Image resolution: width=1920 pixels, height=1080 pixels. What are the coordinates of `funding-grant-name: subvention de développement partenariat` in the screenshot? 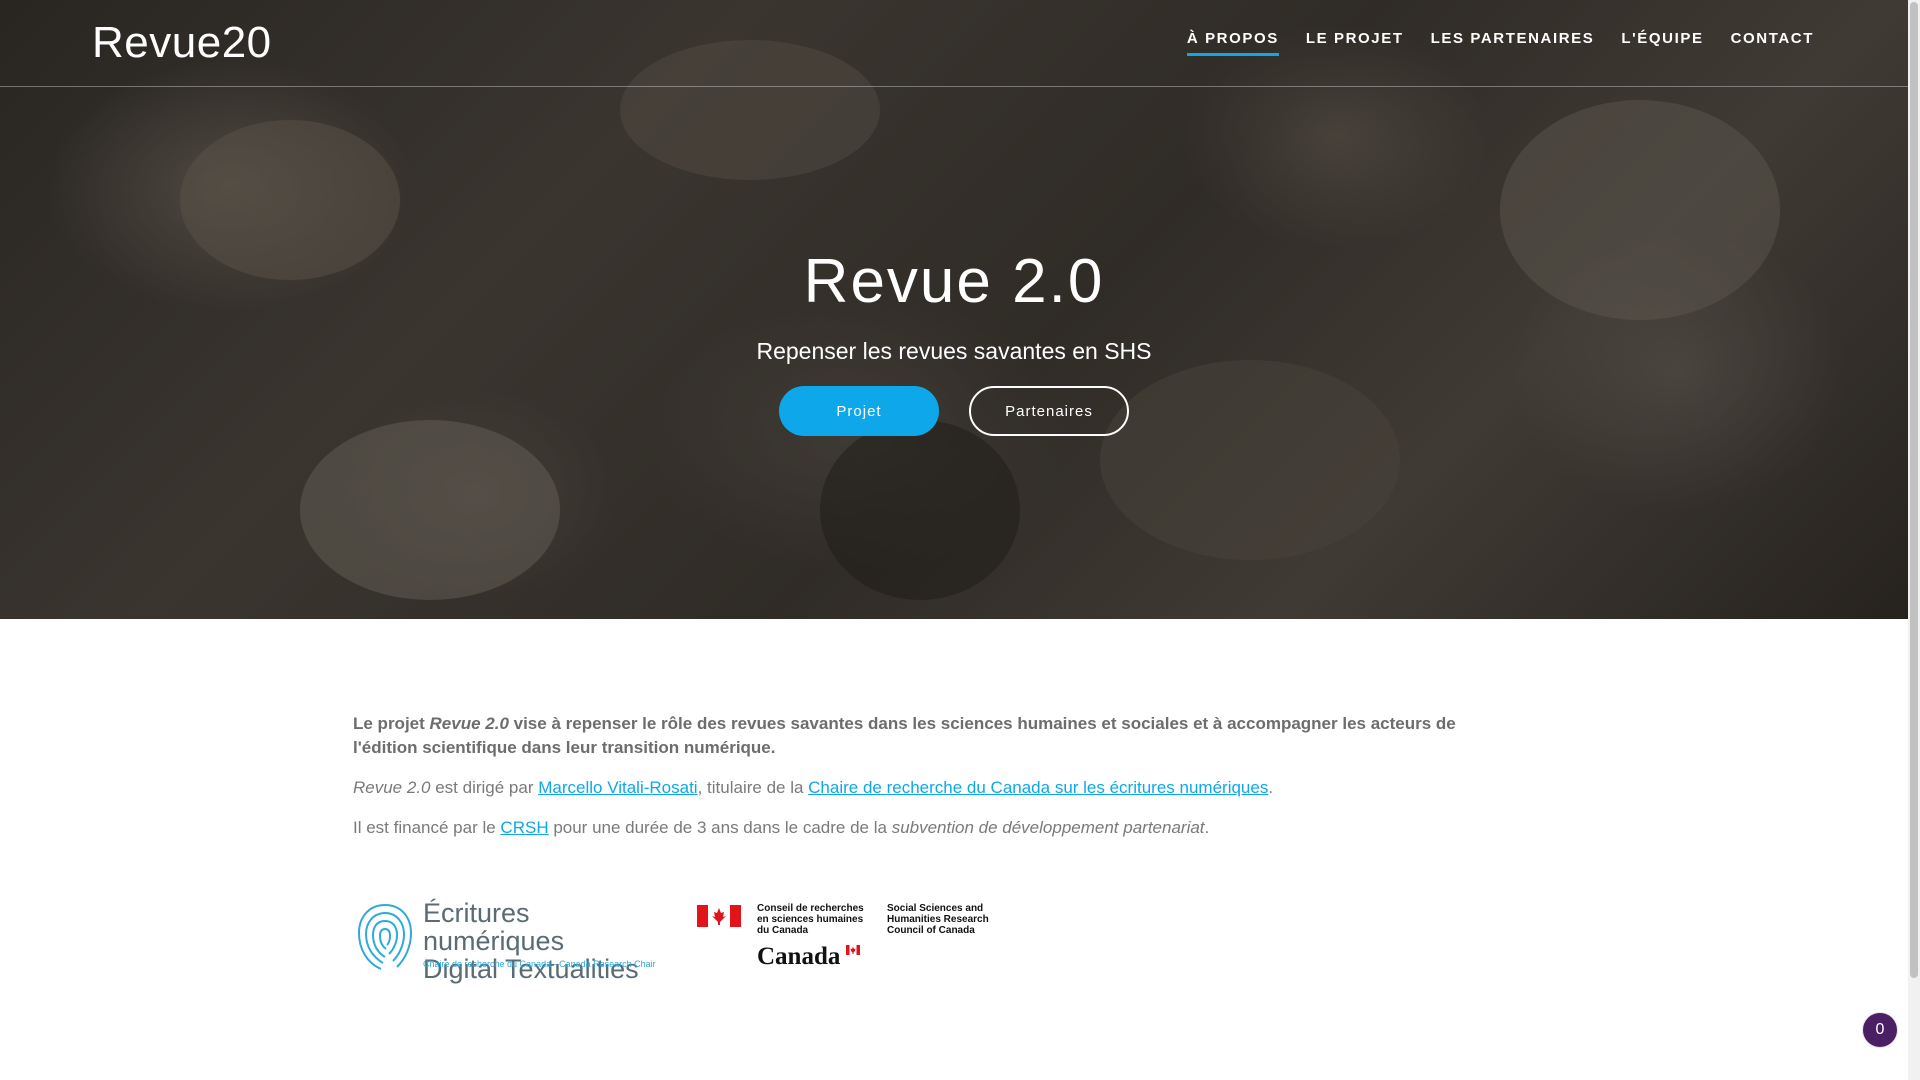 It's located at (1048, 827).